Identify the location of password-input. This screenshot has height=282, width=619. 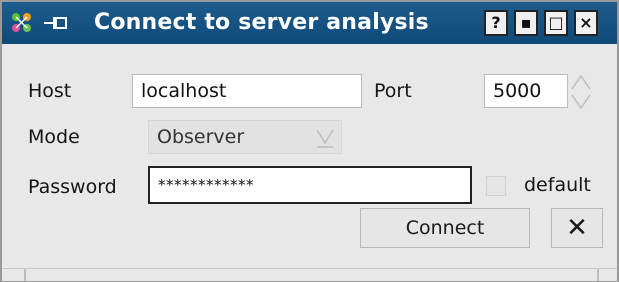
(310, 185).